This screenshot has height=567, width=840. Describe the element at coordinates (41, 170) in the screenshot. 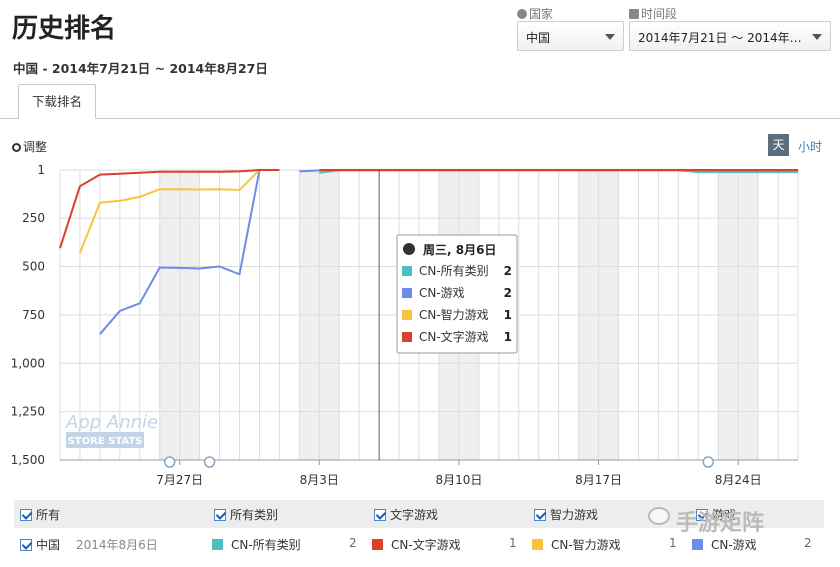

I see `y-tick-label: 1` at that location.